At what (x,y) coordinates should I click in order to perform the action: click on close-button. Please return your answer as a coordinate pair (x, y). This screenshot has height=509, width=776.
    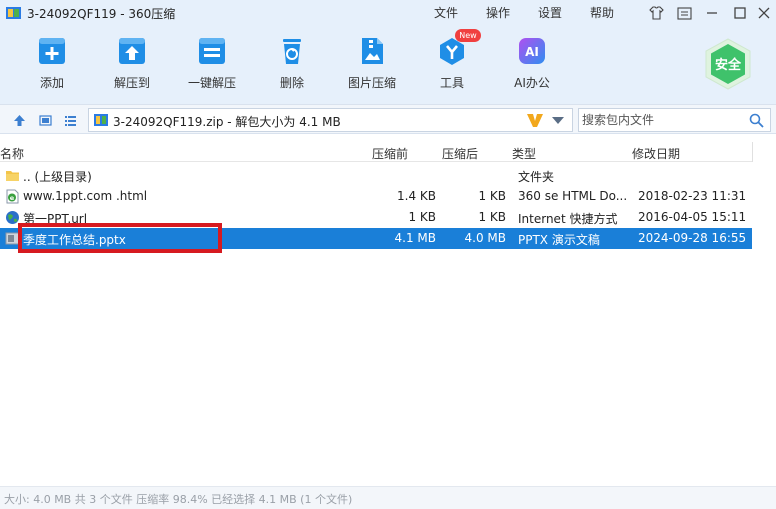
    Looking at the image, I should click on (764, 13).